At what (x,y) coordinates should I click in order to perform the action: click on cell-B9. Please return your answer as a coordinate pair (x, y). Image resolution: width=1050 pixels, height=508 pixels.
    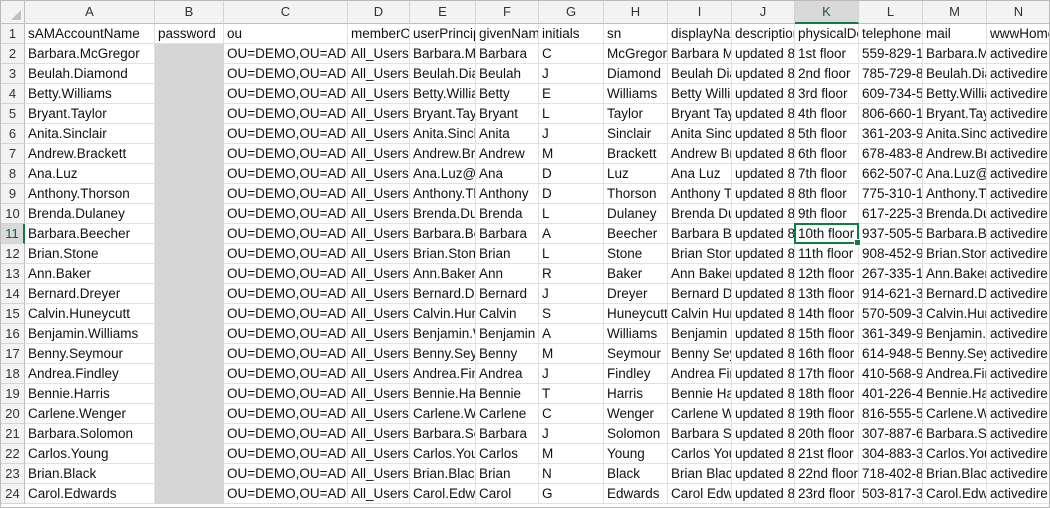
    Looking at the image, I should click on (189, 194).